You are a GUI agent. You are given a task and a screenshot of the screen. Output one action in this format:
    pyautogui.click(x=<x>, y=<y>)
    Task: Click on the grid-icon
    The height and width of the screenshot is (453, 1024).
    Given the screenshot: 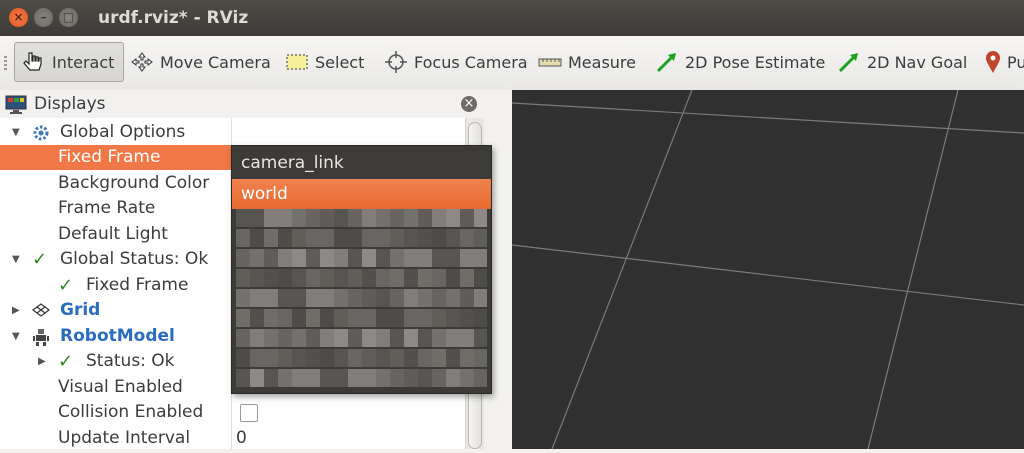 What is the action you would take?
    pyautogui.click(x=41, y=310)
    